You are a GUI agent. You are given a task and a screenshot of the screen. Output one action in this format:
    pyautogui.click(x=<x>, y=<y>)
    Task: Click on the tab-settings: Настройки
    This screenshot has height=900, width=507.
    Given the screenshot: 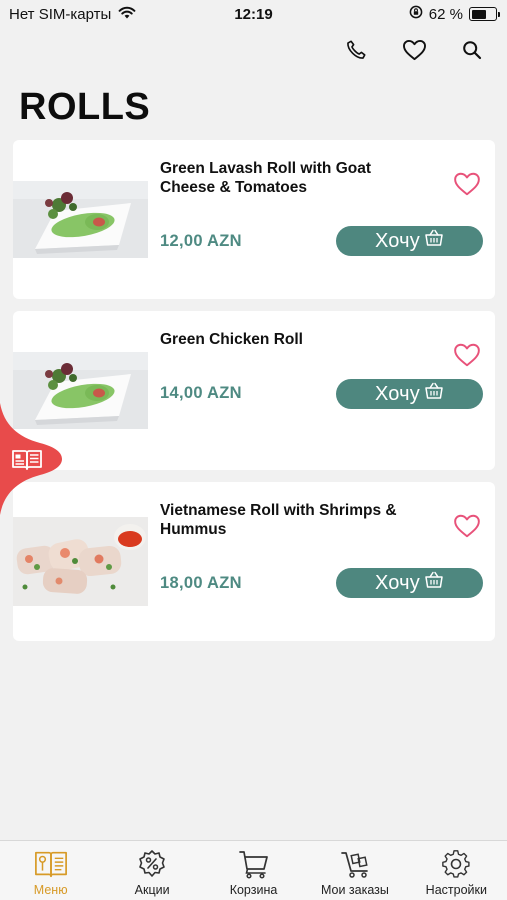 What is the action you would take?
    pyautogui.click(x=456, y=870)
    